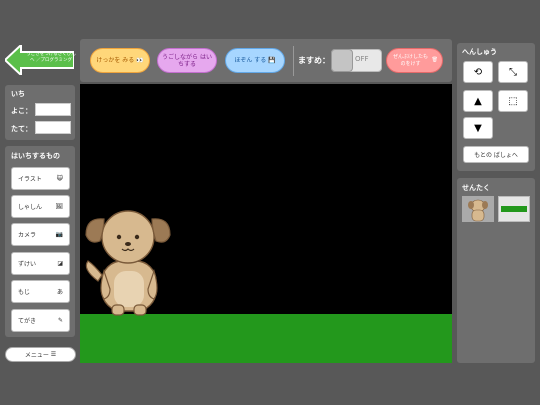  I want to click on dog-thumbnail-icon, so click(478, 210).